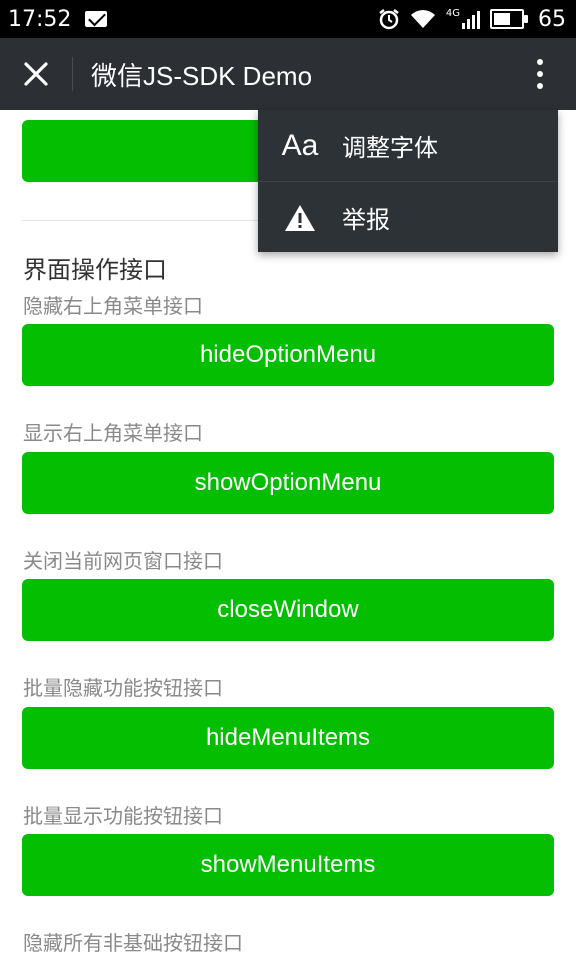 The image size is (576, 960). What do you see at coordinates (40, 19) in the screenshot?
I see `status-time: 17:52` at bounding box center [40, 19].